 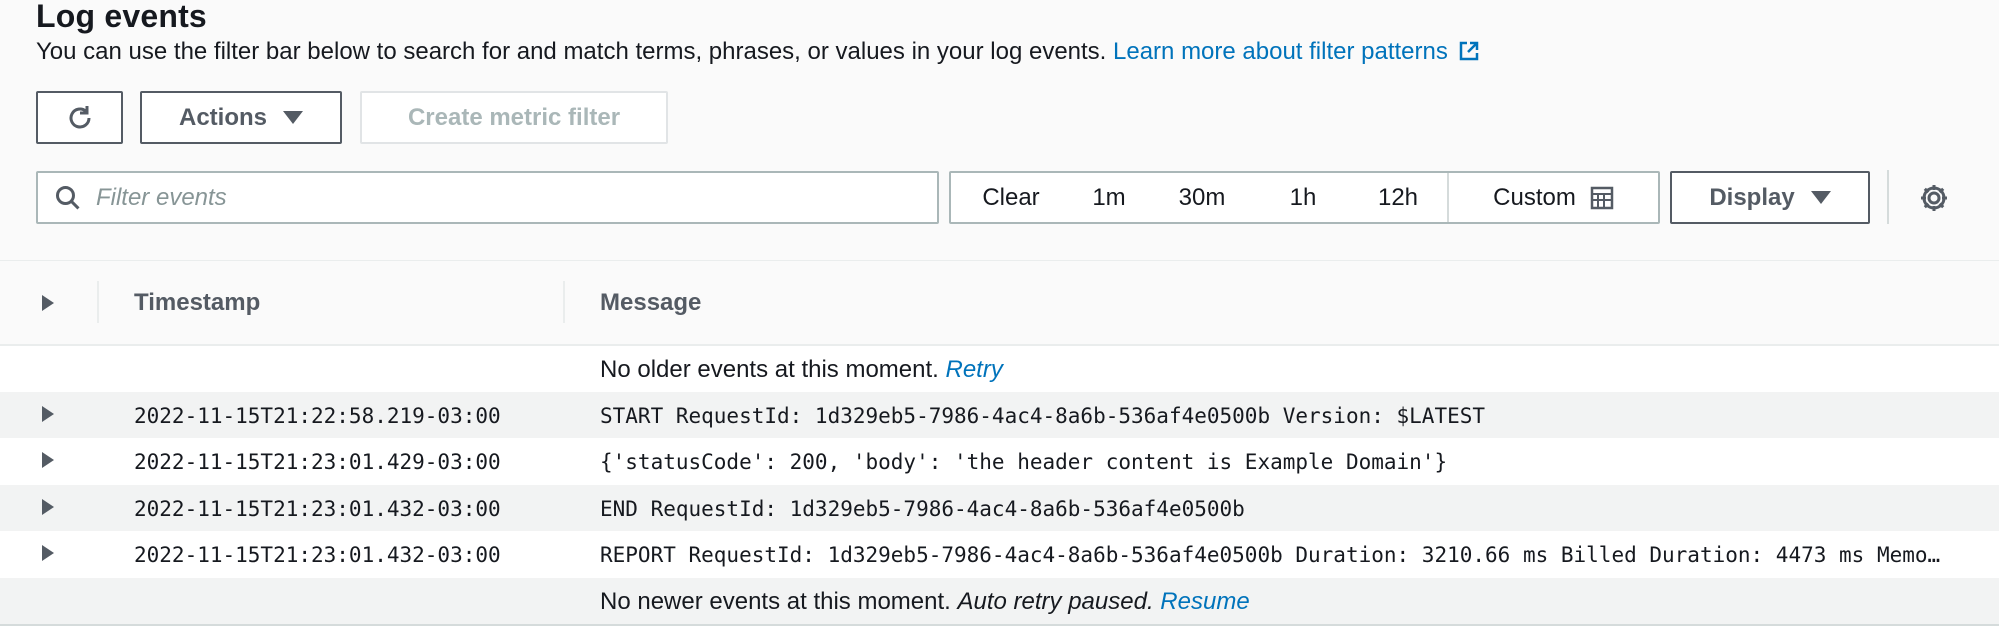 What do you see at coordinates (1055, 601) in the screenshot?
I see `auto-retry-paused-label: Auto retry paused.` at bounding box center [1055, 601].